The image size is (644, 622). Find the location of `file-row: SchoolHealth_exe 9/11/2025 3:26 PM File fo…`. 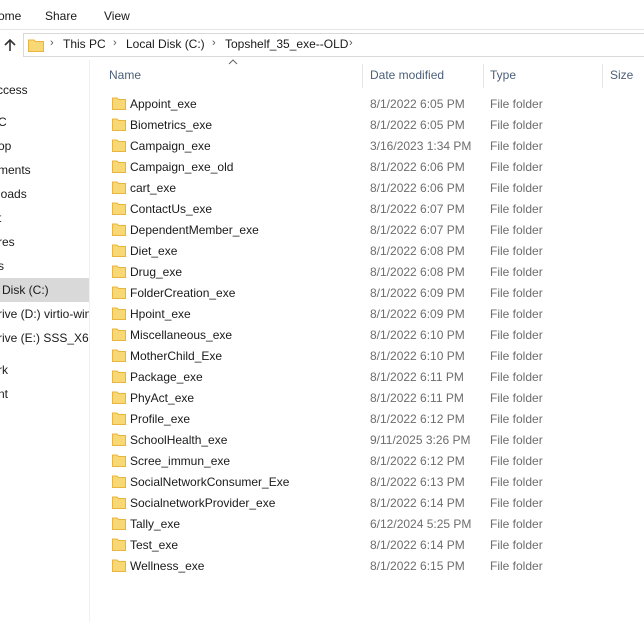

file-row: SchoolHealth_exe 9/11/2025 3:26 PM File fo… is located at coordinates (372, 440).